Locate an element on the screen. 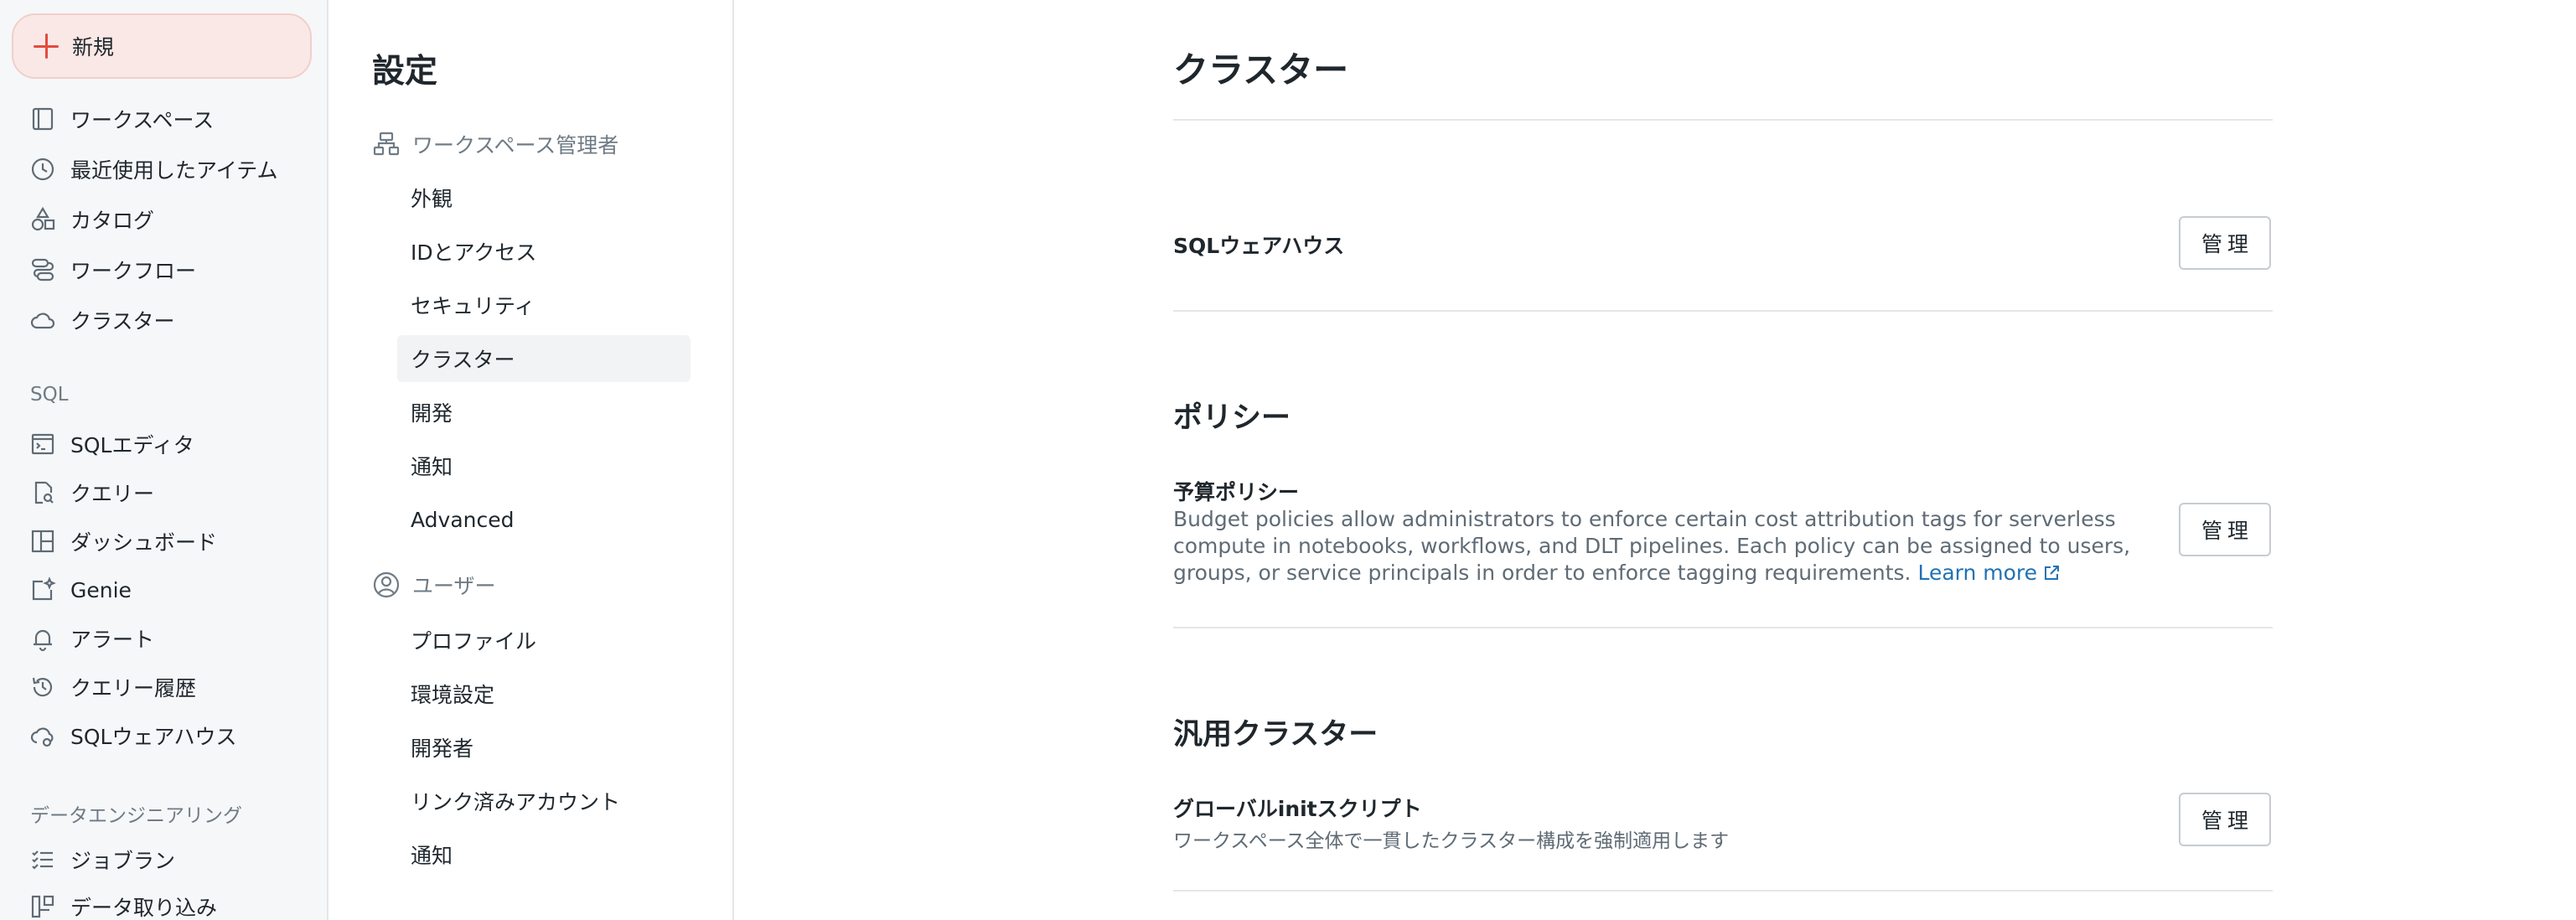 The width and height of the screenshot is (2576, 920). workflow-icon is located at coordinates (42, 270).